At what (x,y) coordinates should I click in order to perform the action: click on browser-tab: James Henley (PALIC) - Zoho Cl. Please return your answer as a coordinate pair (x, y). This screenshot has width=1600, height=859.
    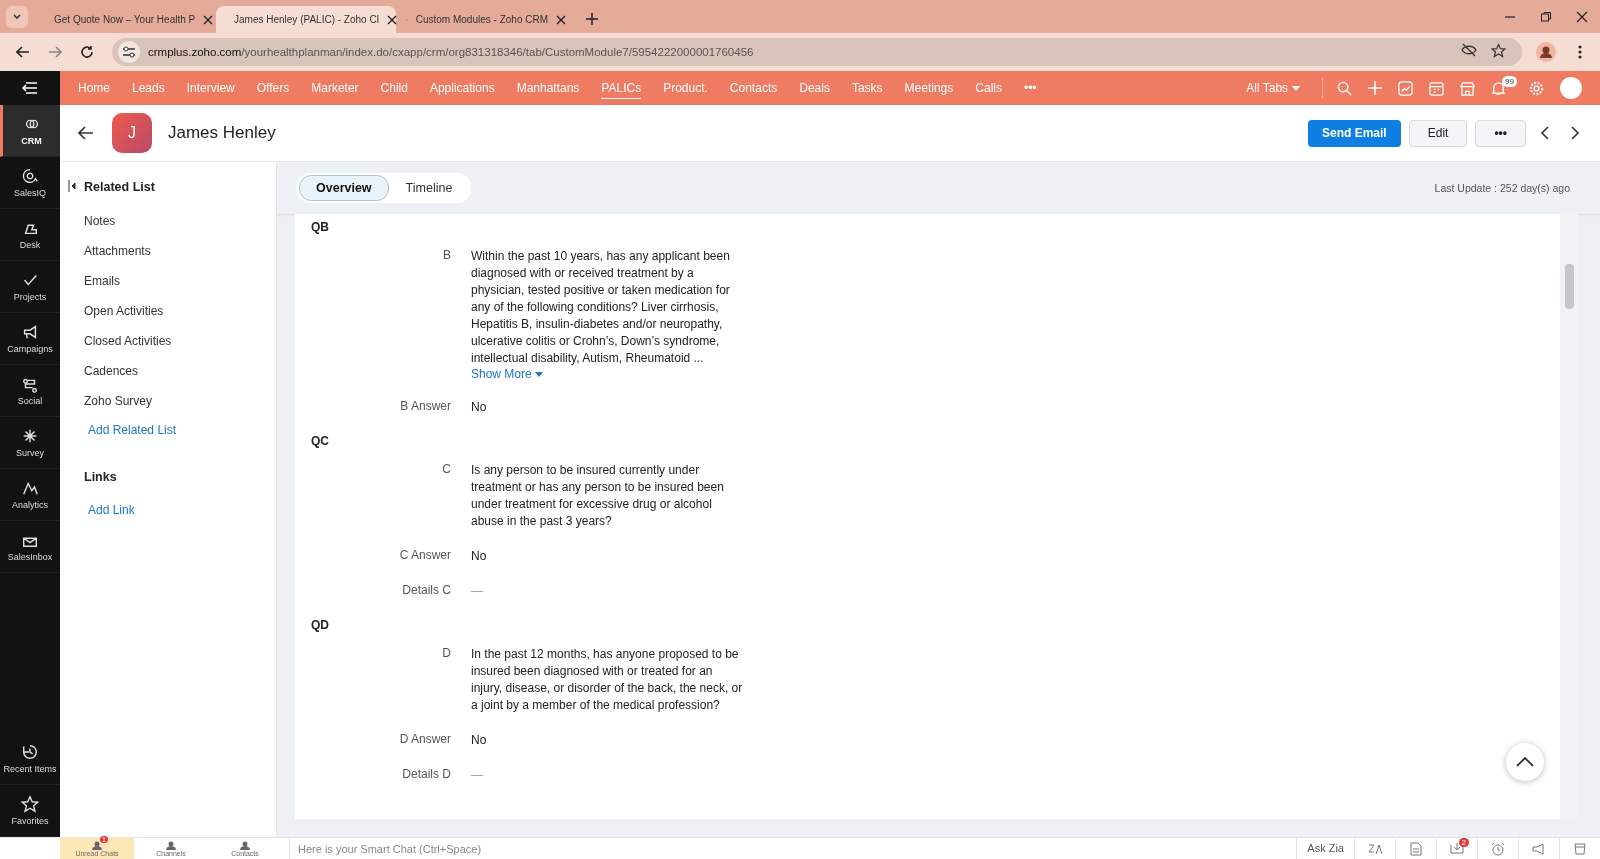
    Looking at the image, I should click on (306, 19).